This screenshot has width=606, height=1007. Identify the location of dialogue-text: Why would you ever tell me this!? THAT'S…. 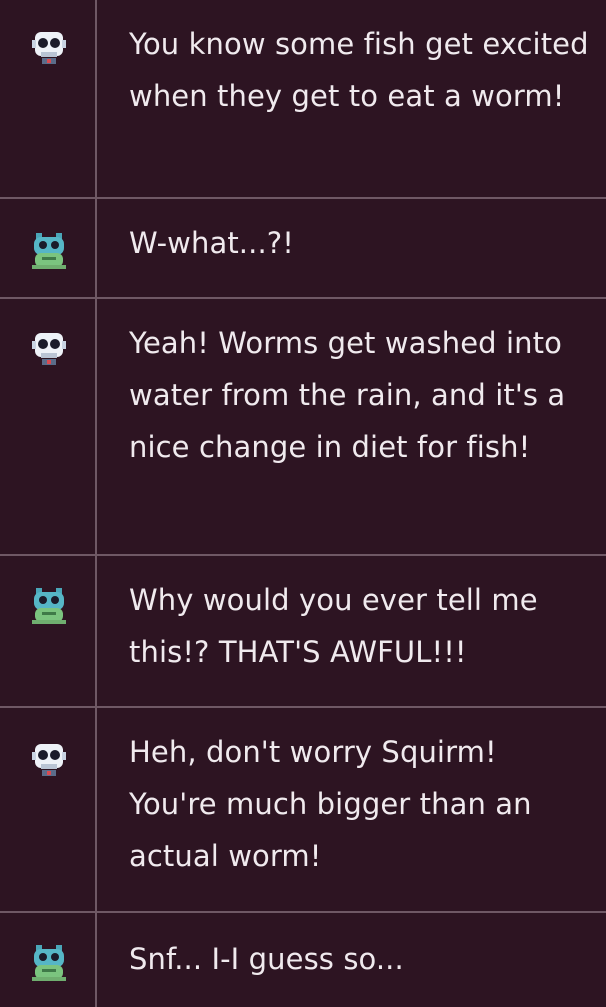
(333, 626).